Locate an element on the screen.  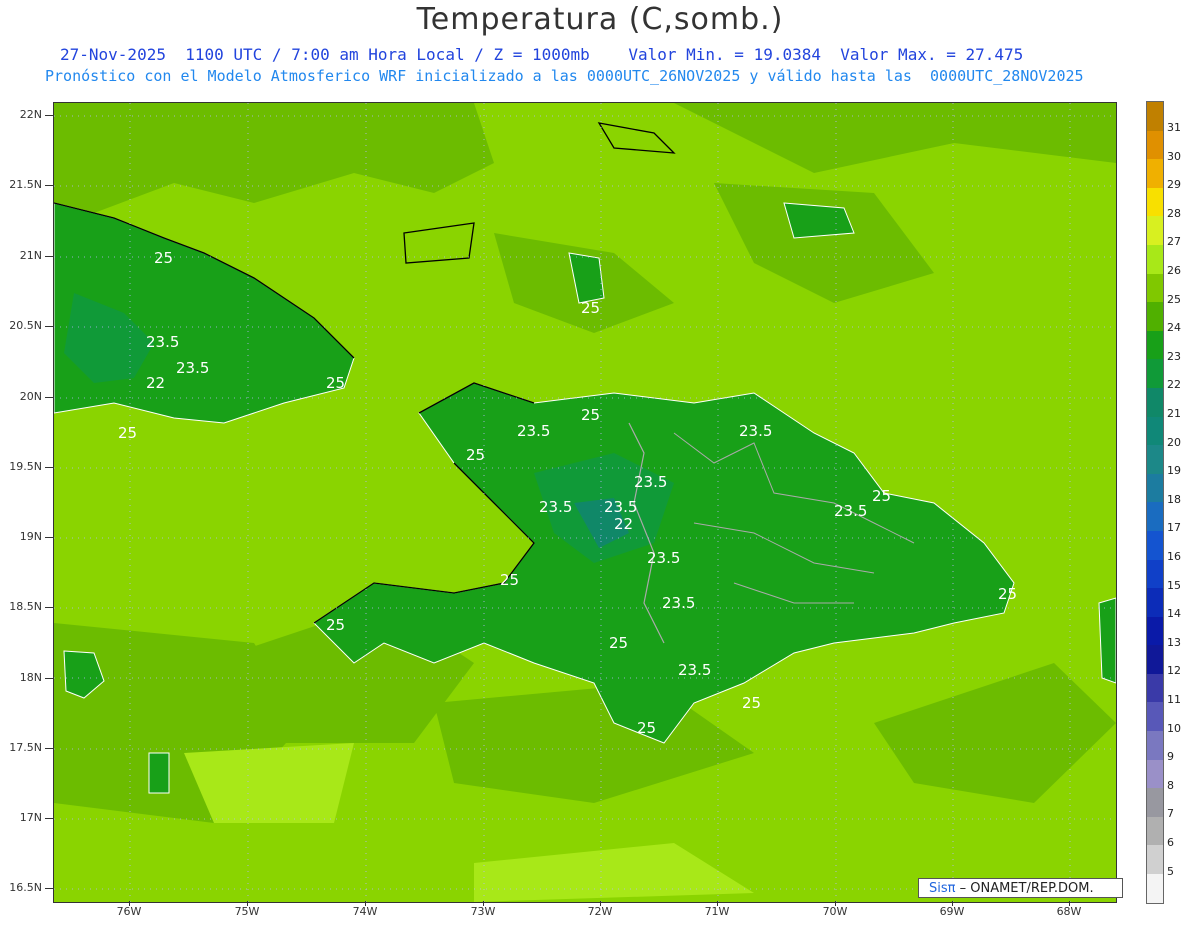
chart-title: Temperatura (C,somb.) is located at coordinates (600, 19).